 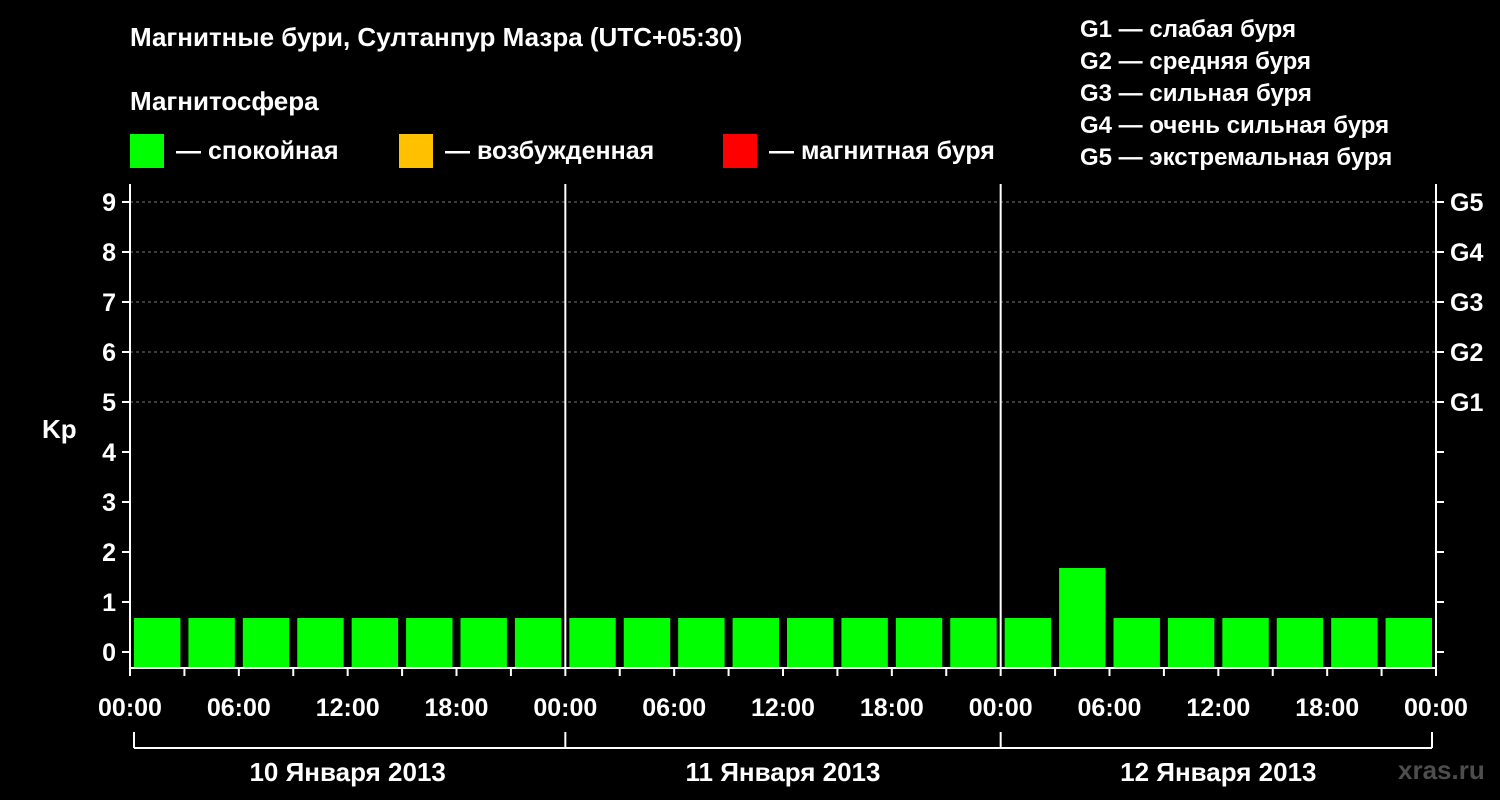 What do you see at coordinates (109, 653) in the screenshot?
I see `y-tick-label-0: 0` at bounding box center [109, 653].